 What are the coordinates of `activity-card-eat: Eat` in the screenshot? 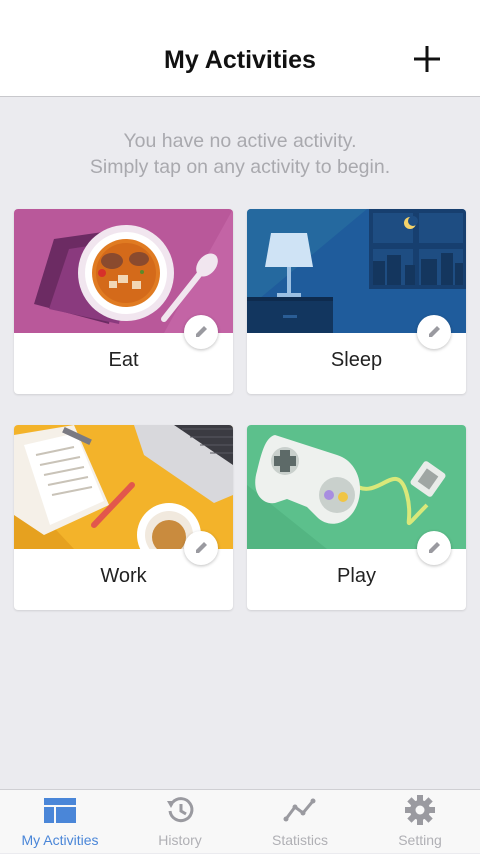 It's located at (123, 301).